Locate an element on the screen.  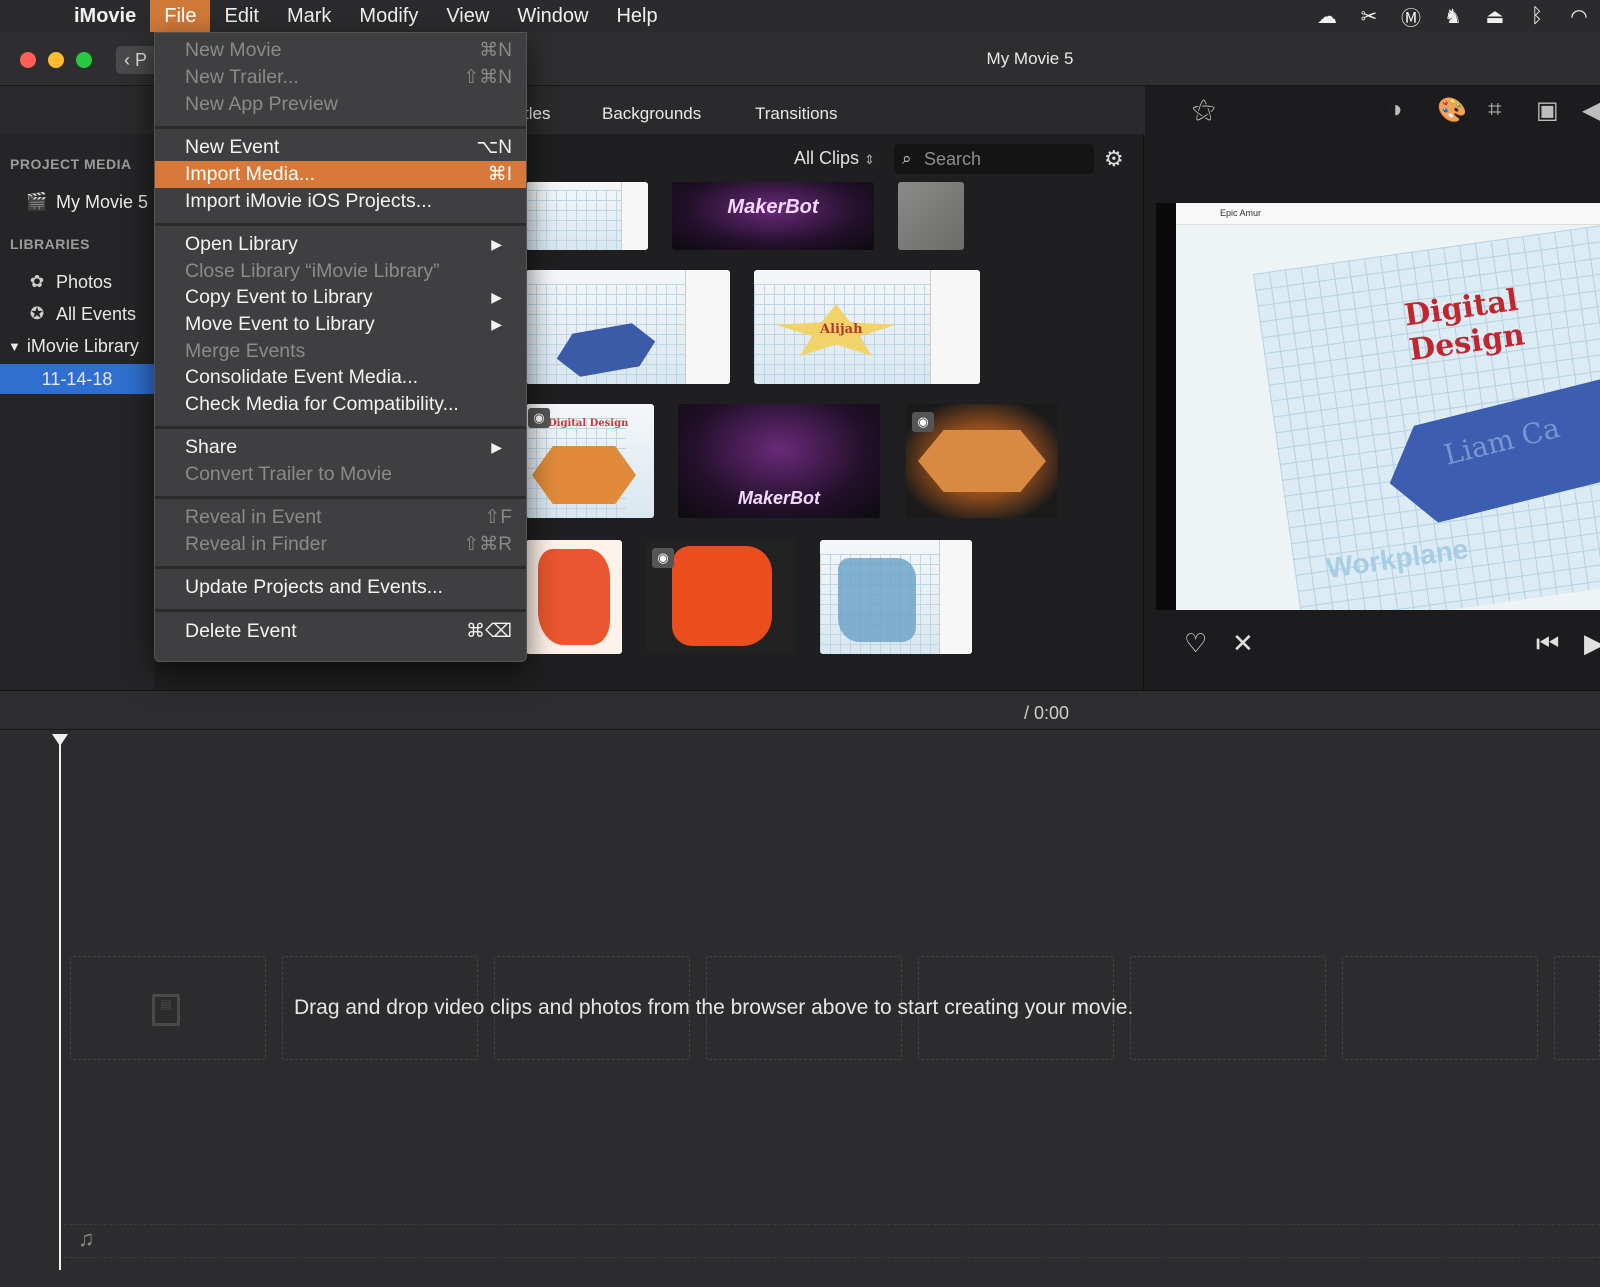
wifi-icon: ◠ is located at coordinates (1579, 16).